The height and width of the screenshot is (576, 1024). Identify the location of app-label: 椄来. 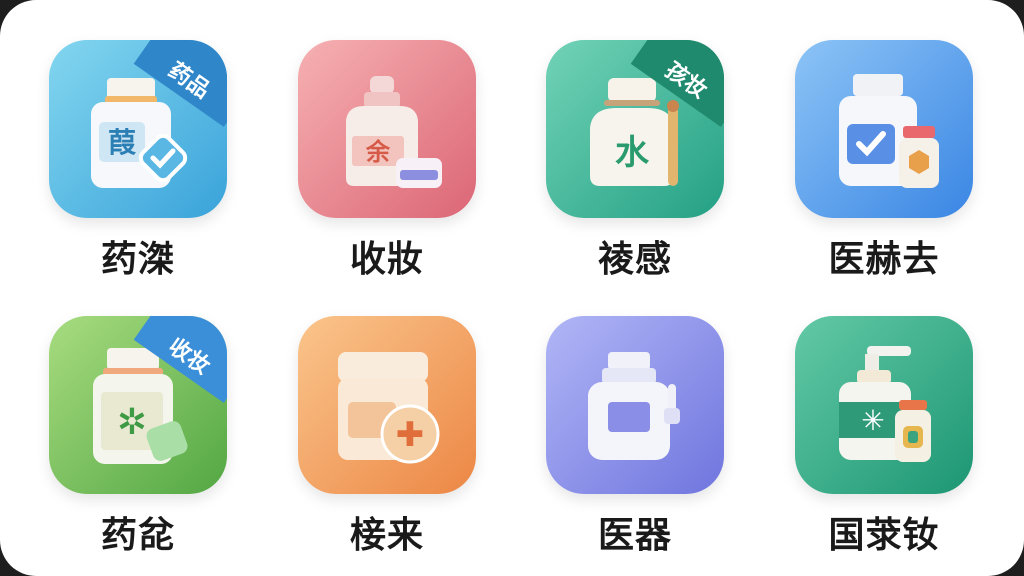
(386, 535).